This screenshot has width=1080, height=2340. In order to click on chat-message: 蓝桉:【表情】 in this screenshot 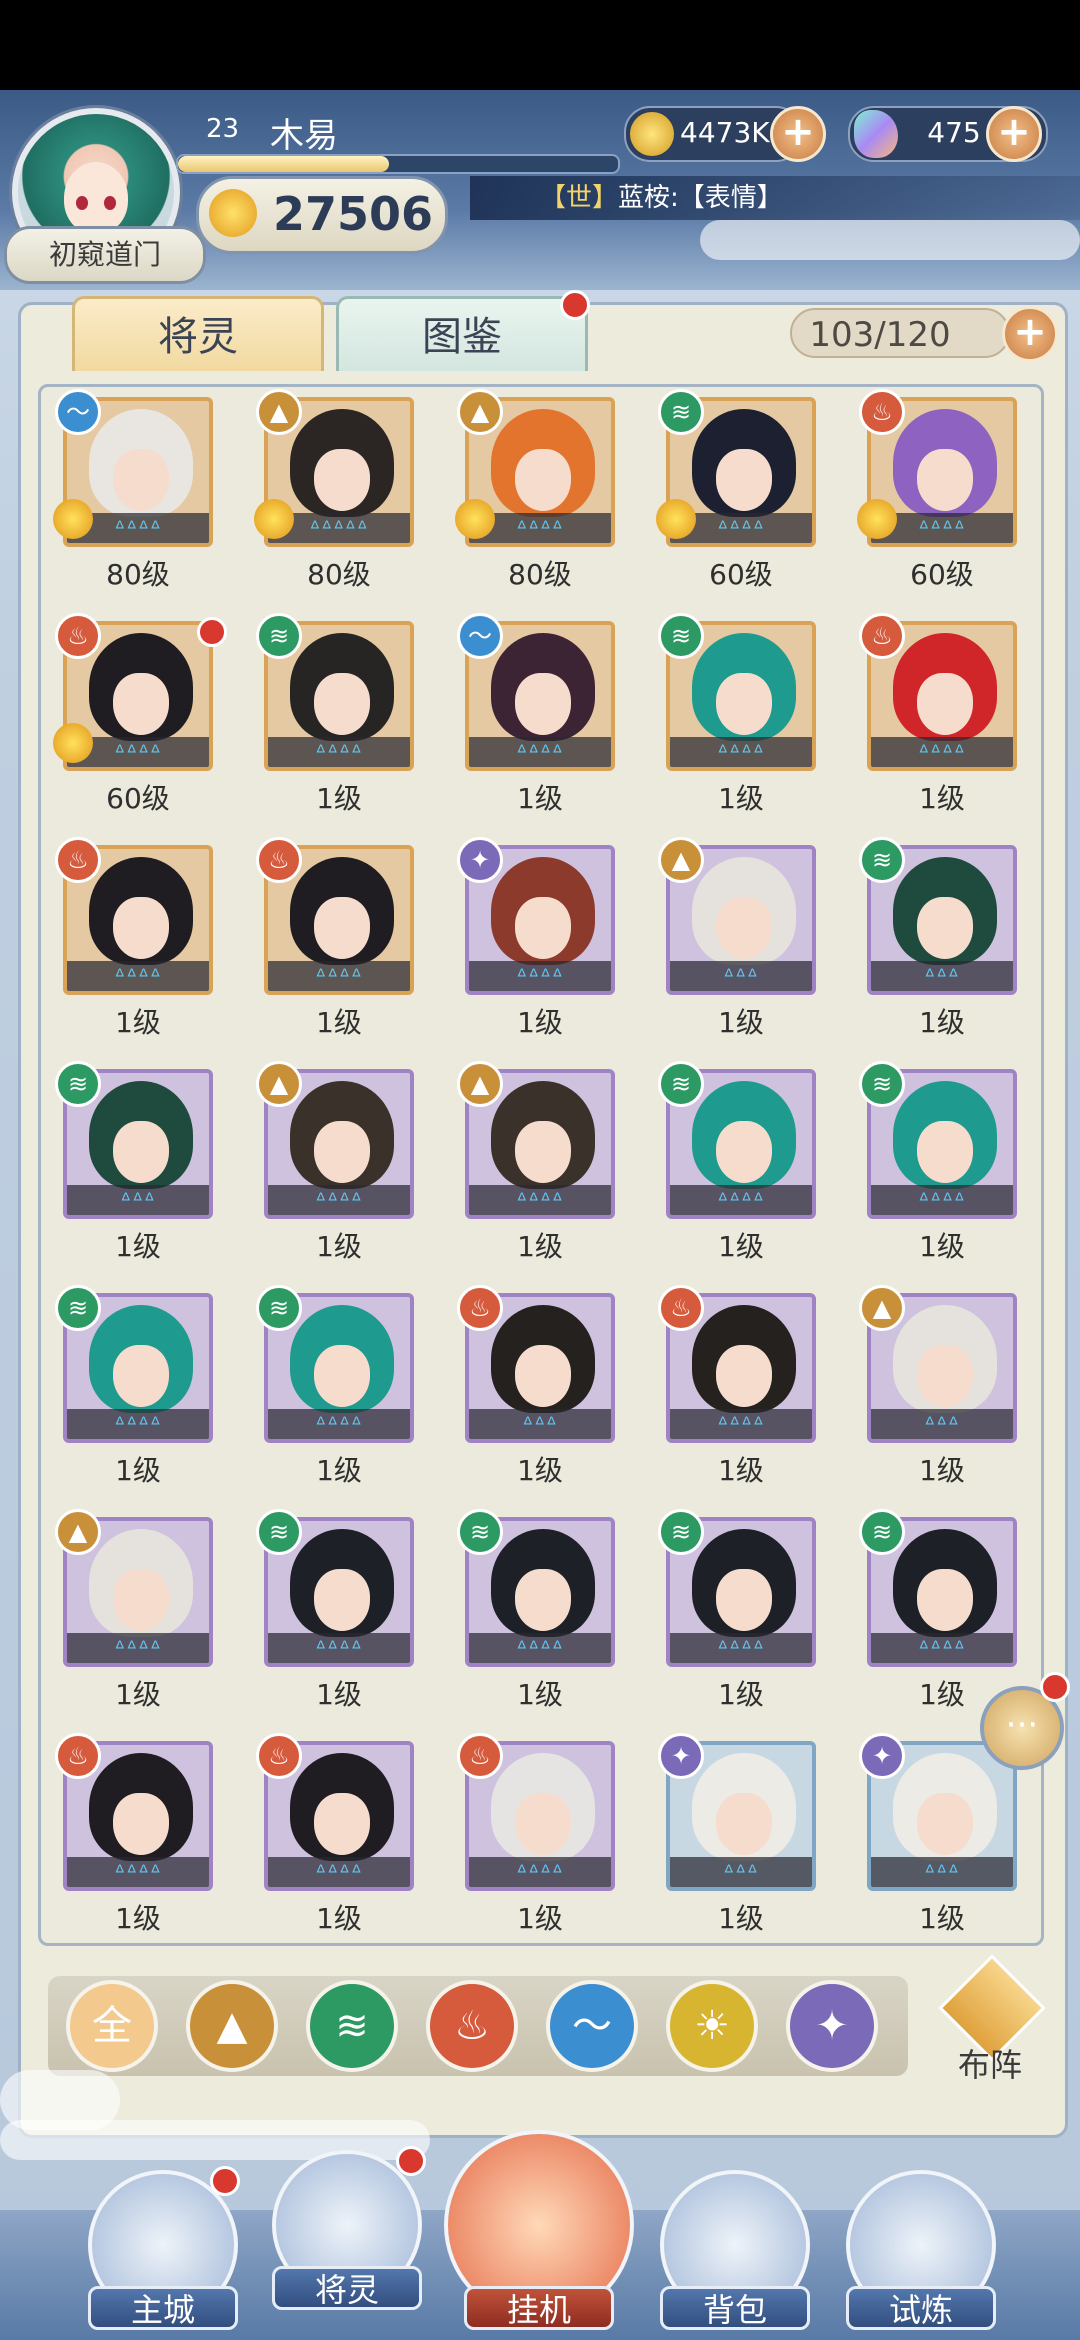, I will do `click(700, 198)`.